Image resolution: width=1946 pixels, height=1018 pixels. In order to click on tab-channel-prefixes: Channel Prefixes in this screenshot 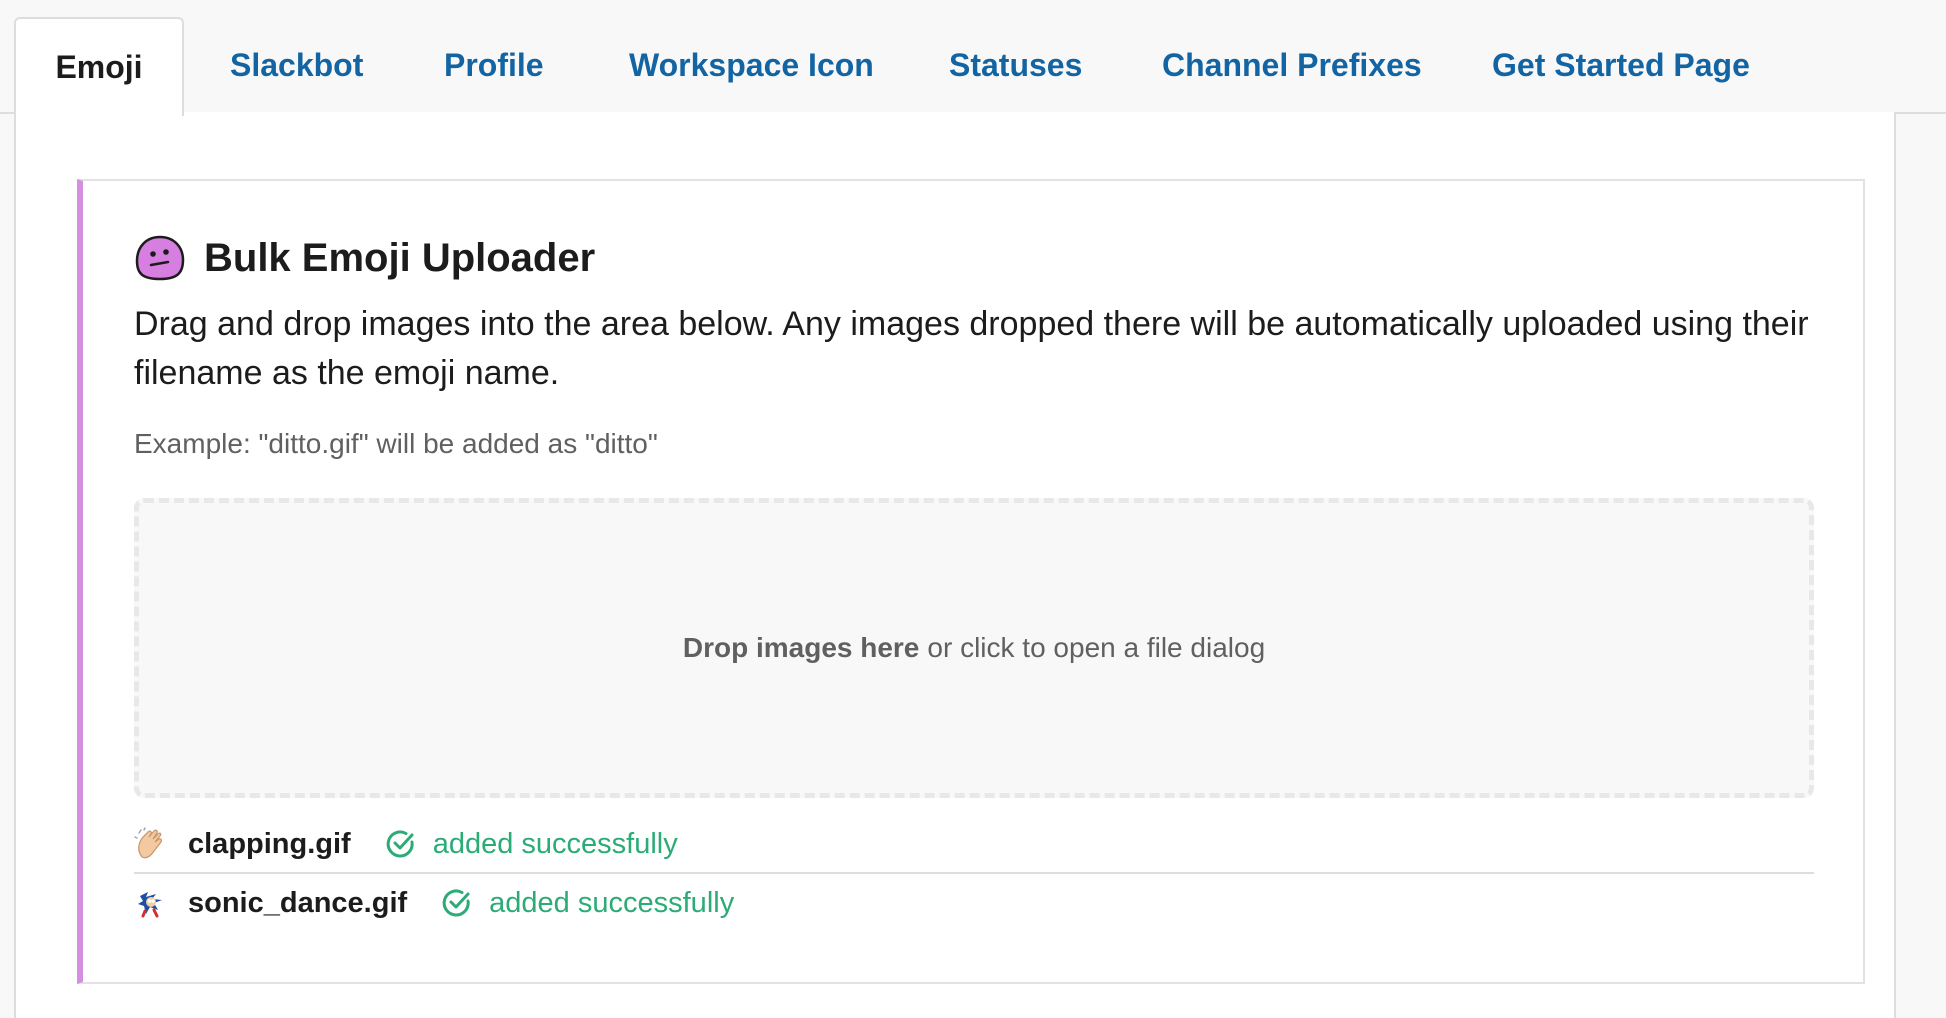, I will do `click(1292, 65)`.